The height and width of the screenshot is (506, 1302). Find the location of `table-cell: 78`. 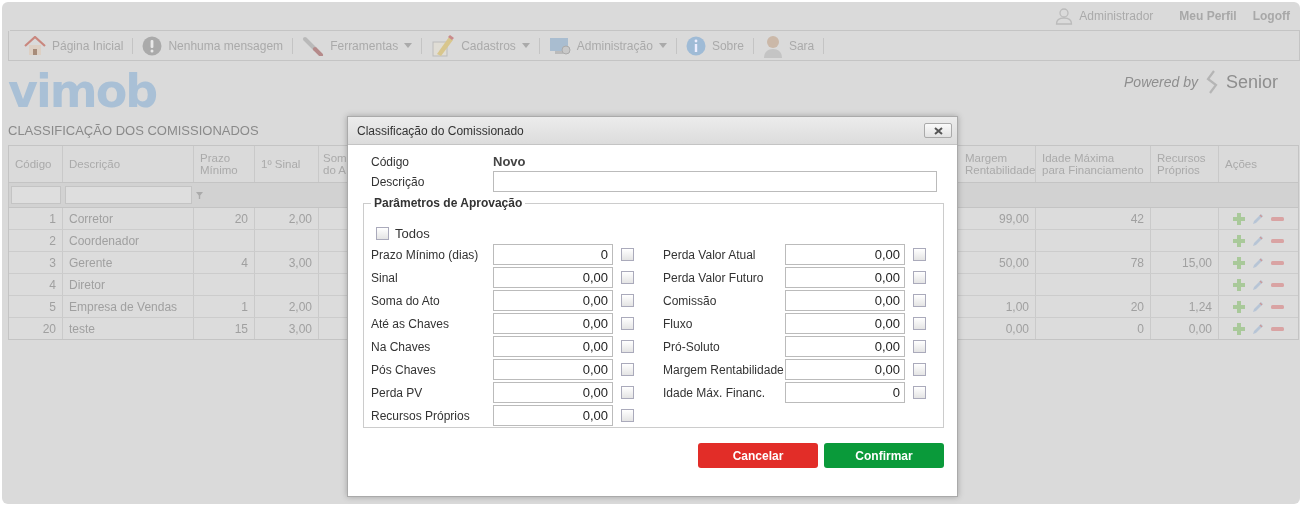

table-cell: 78 is located at coordinates (1093, 262).